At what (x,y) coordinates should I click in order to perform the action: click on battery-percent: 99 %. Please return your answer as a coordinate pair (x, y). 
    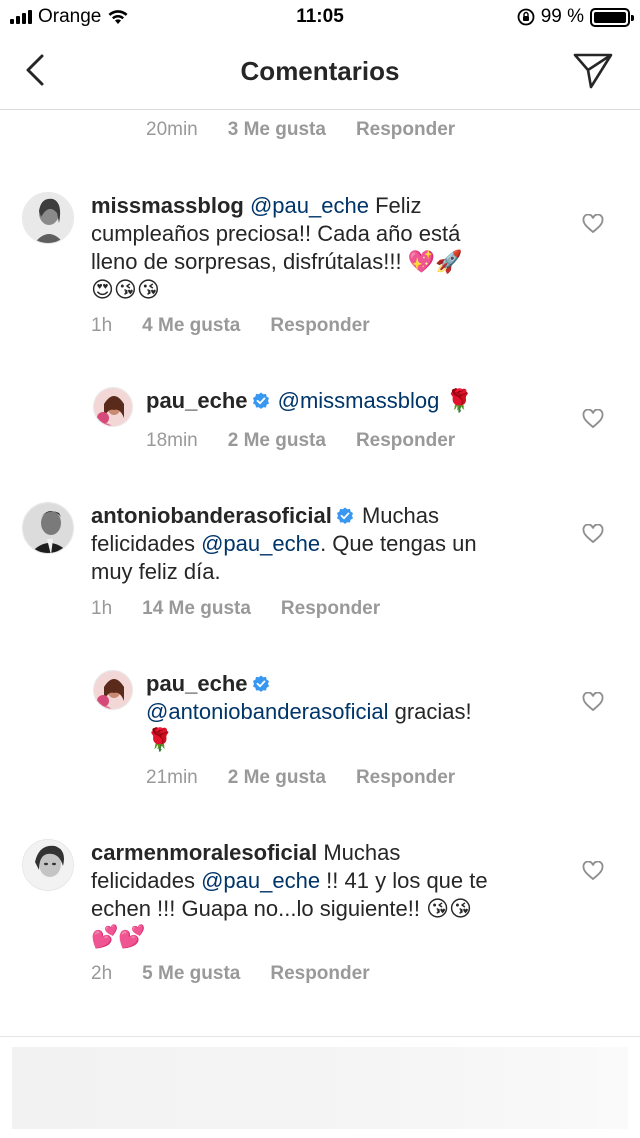
    Looking at the image, I should click on (562, 16).